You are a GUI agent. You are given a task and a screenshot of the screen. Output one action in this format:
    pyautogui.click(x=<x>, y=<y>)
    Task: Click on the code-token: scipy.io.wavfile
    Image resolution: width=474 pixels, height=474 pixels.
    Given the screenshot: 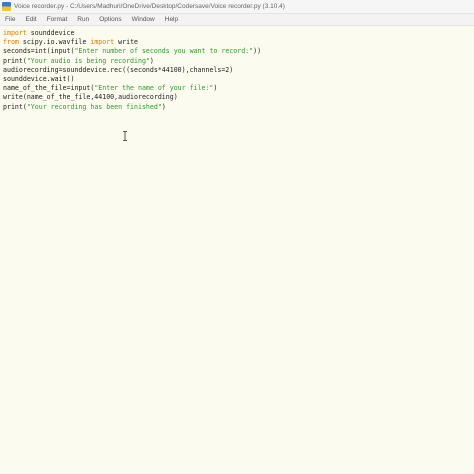 What is the action you would take?
    pyautogui.click(x=54, y=42)
    